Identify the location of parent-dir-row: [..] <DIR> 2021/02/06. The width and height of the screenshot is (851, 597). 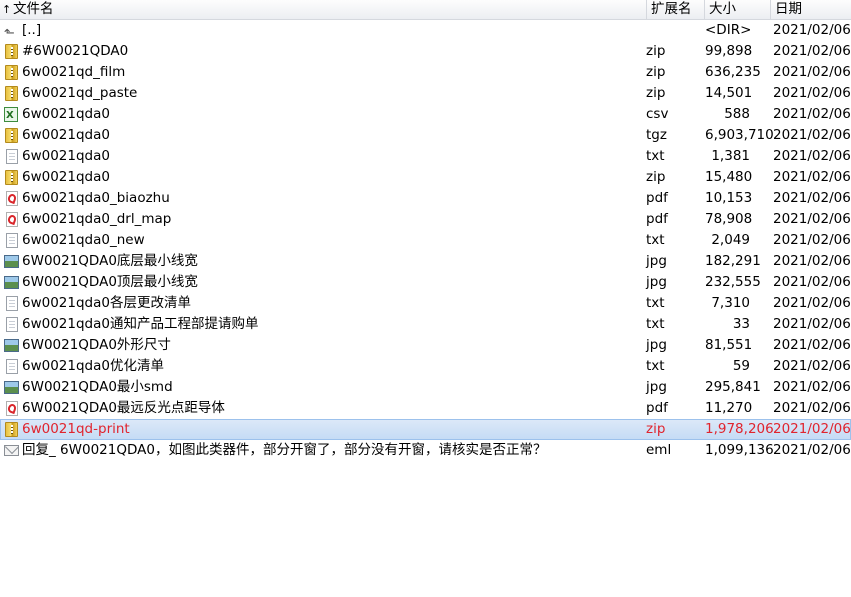
(425, 30).